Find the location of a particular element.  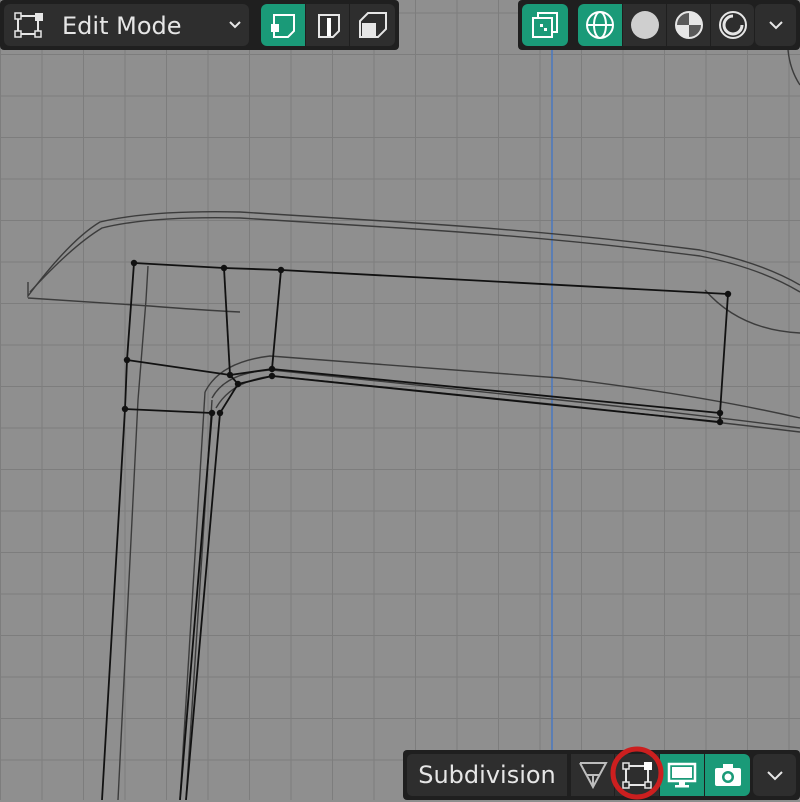

shading-solid-button is located at coordinates (644, 25).